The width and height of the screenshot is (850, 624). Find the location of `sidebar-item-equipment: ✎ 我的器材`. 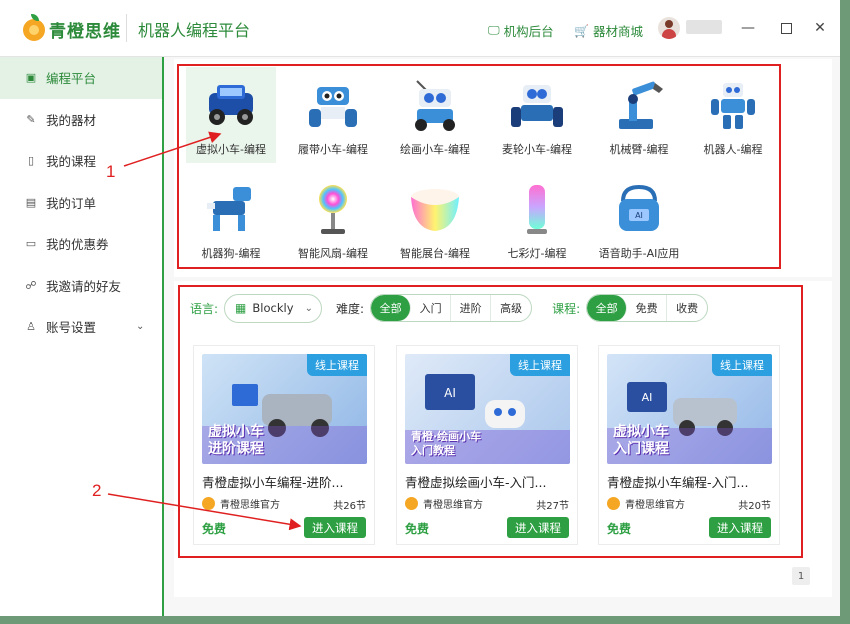

sidebar-item-equipment: ✎ 我的器材 is located at coordinates (81, 120).